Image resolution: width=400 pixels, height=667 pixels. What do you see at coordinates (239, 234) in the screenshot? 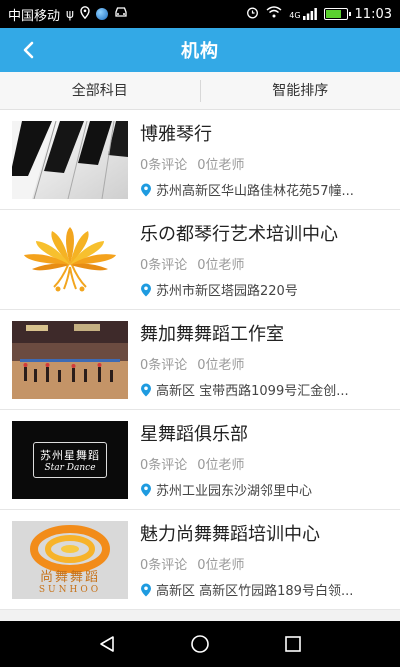
I see `institution-name: 乐の都琴行艺术培训中心` at bounding box center [239, 234].